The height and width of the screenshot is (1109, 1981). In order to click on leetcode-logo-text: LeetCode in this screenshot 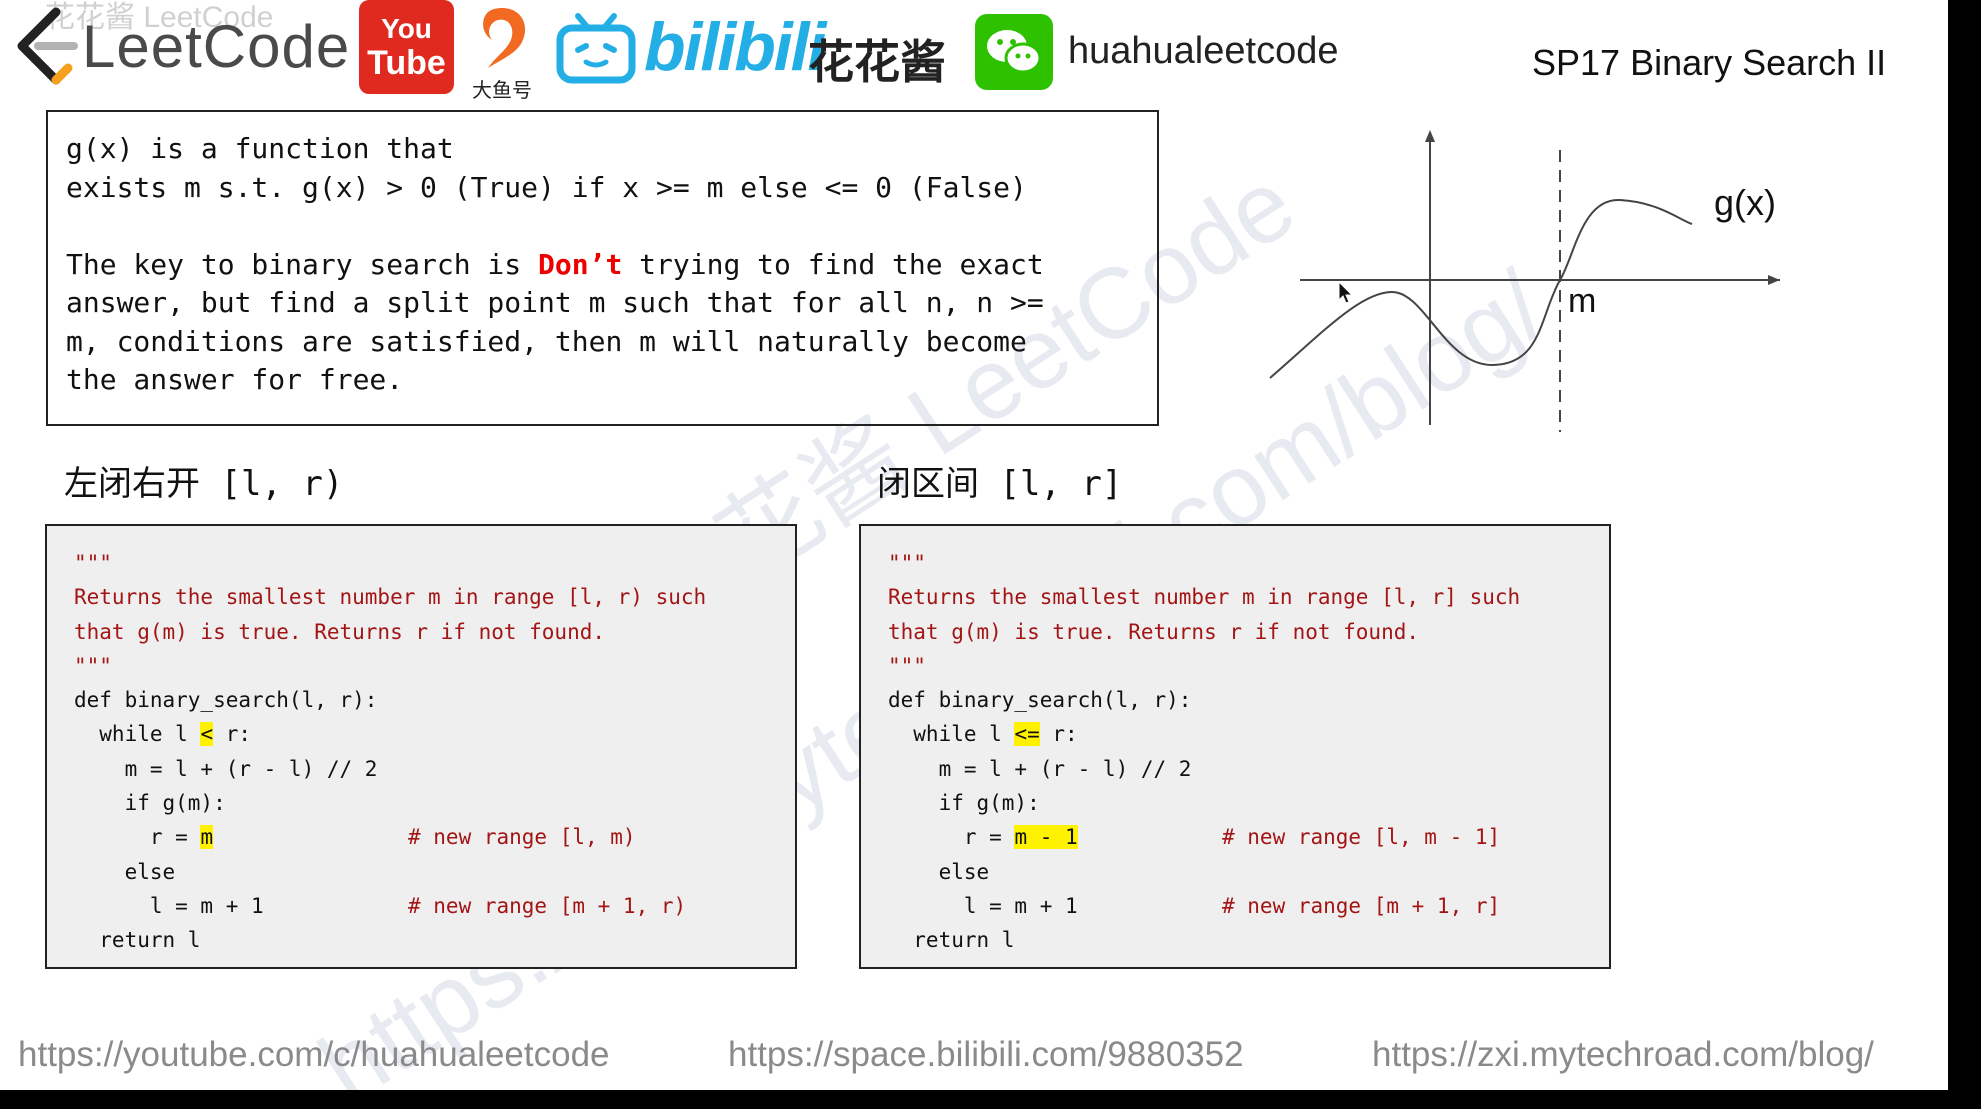, I will do `click(216, 46)`.